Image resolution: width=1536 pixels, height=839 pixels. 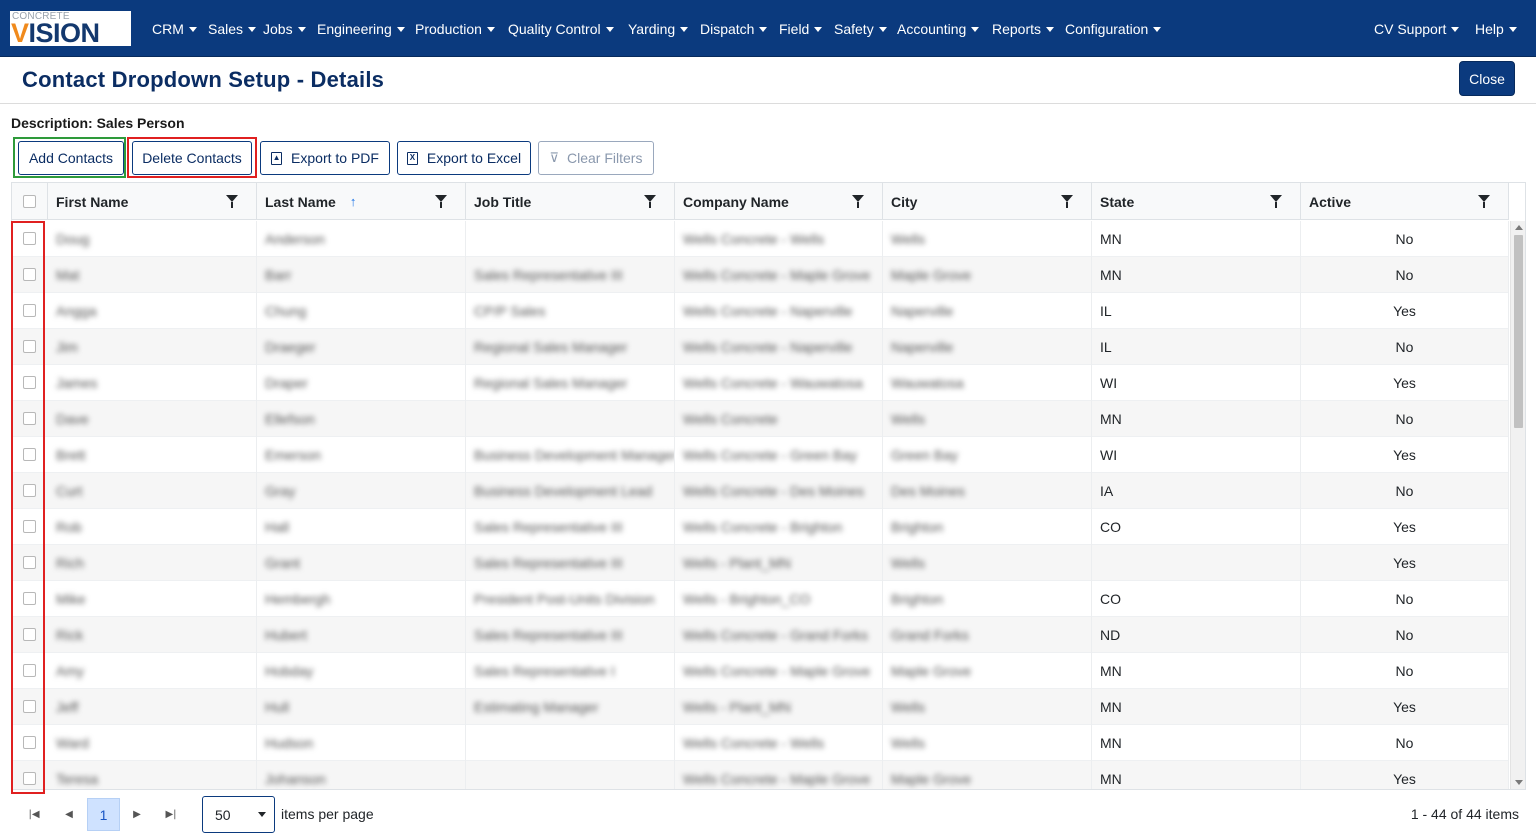 What do you see at coordinates (354, 29) in the screenshot?
I see `nav-menu-label: Engineering` at bounding box center [354, 29].